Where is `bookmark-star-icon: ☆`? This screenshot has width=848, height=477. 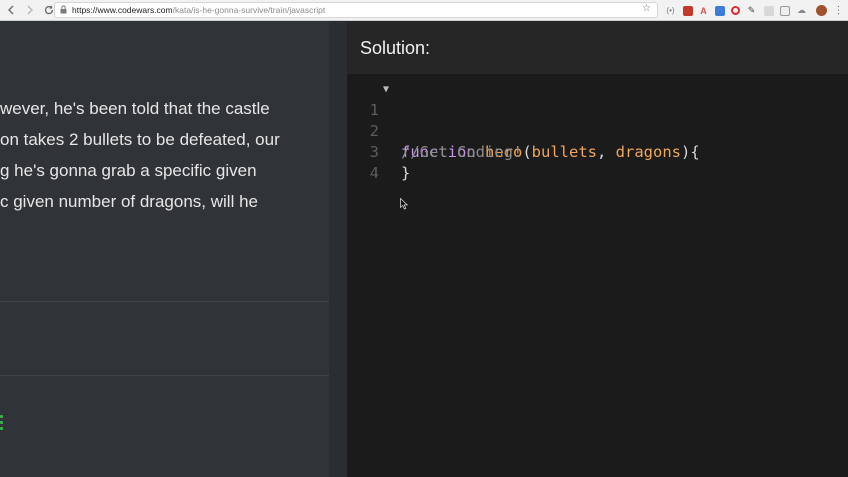
bookmark-star-icon: ☆ is located at coordinates (646, 8).